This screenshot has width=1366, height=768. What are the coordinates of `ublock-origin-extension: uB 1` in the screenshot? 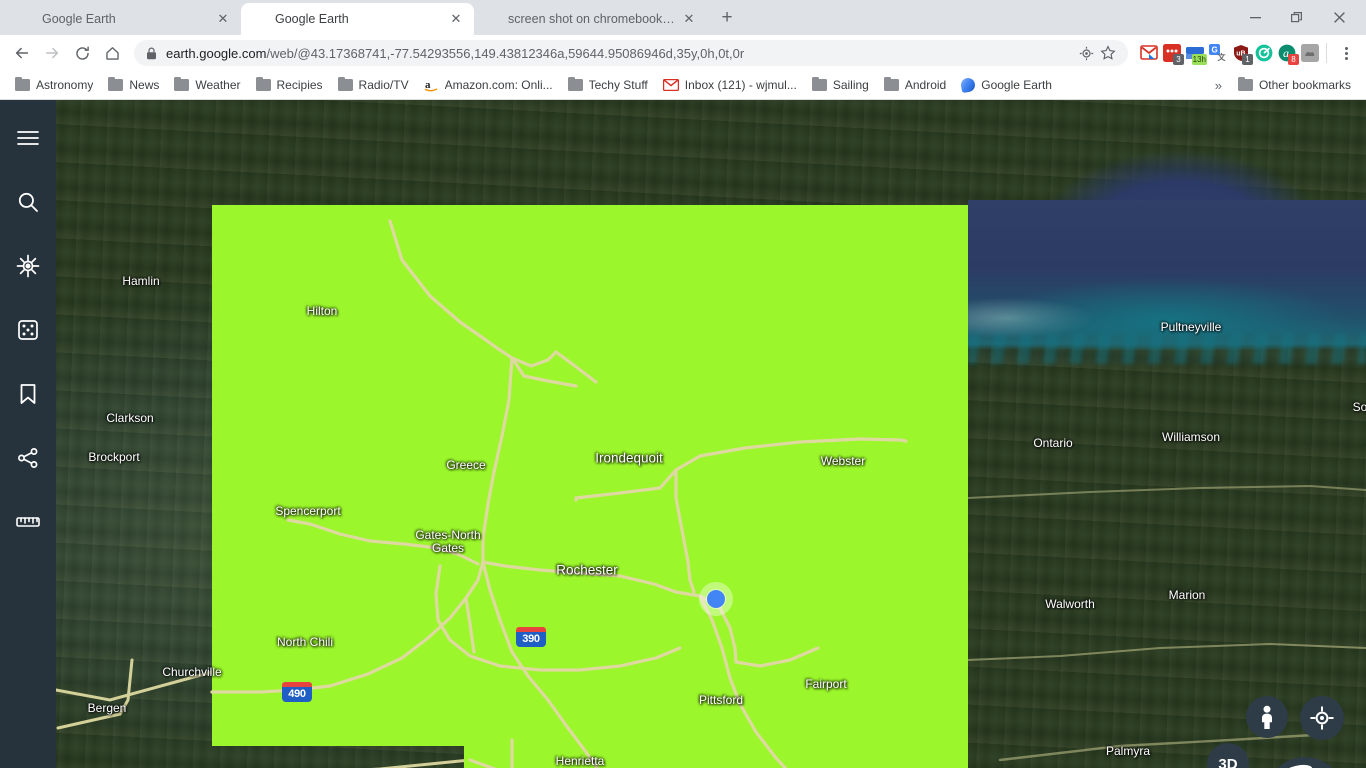 It's located at (1242, 54).